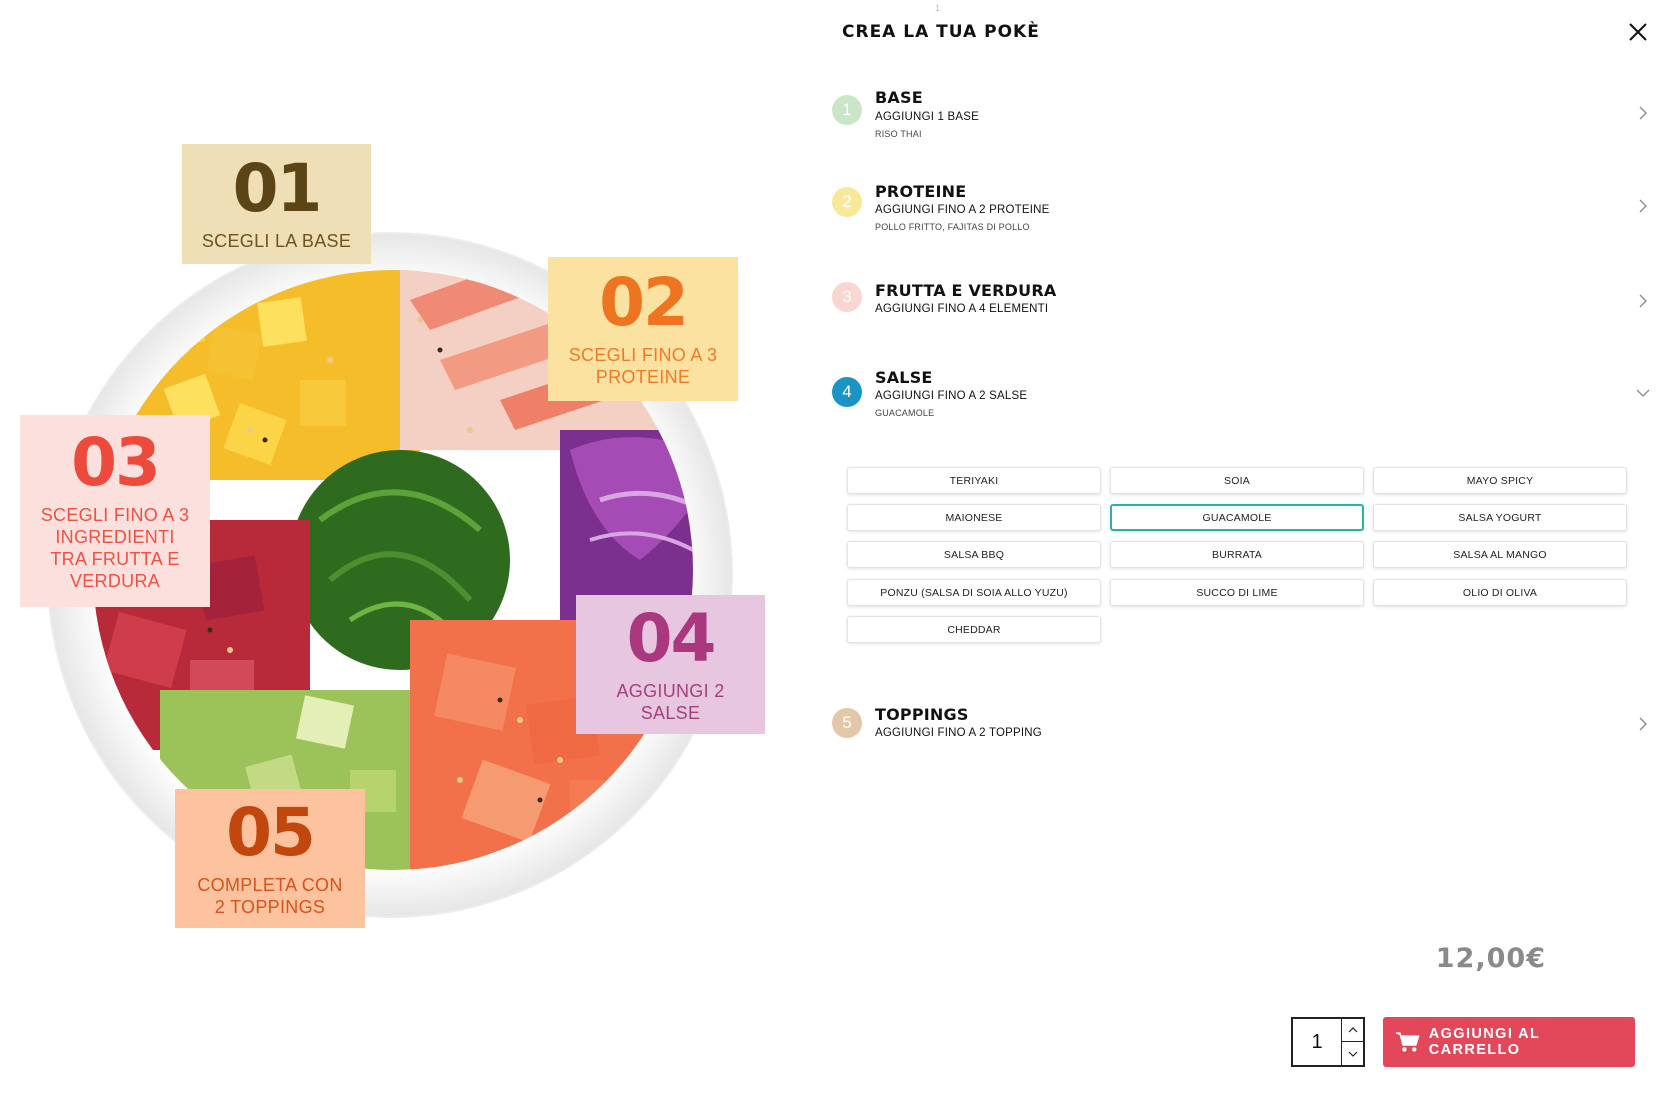 Image resolution: width=1656 pixels, height=1101 pixels. What do you see at coordinates (927, 117) in the screenshot?
I see `step-subtitle: AGGIUNGI 1 BASE` at bounding box center [927, 117].